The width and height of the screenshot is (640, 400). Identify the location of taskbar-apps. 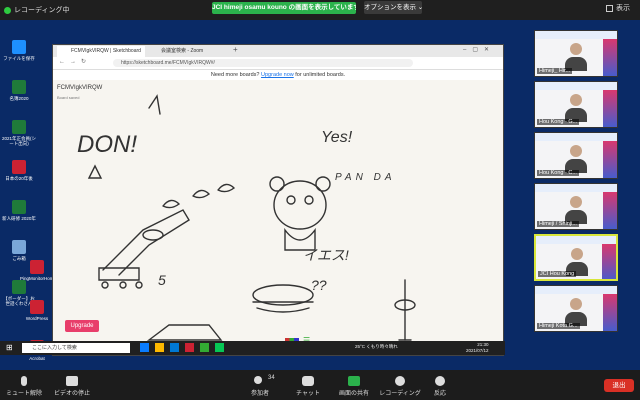
(220, 348).